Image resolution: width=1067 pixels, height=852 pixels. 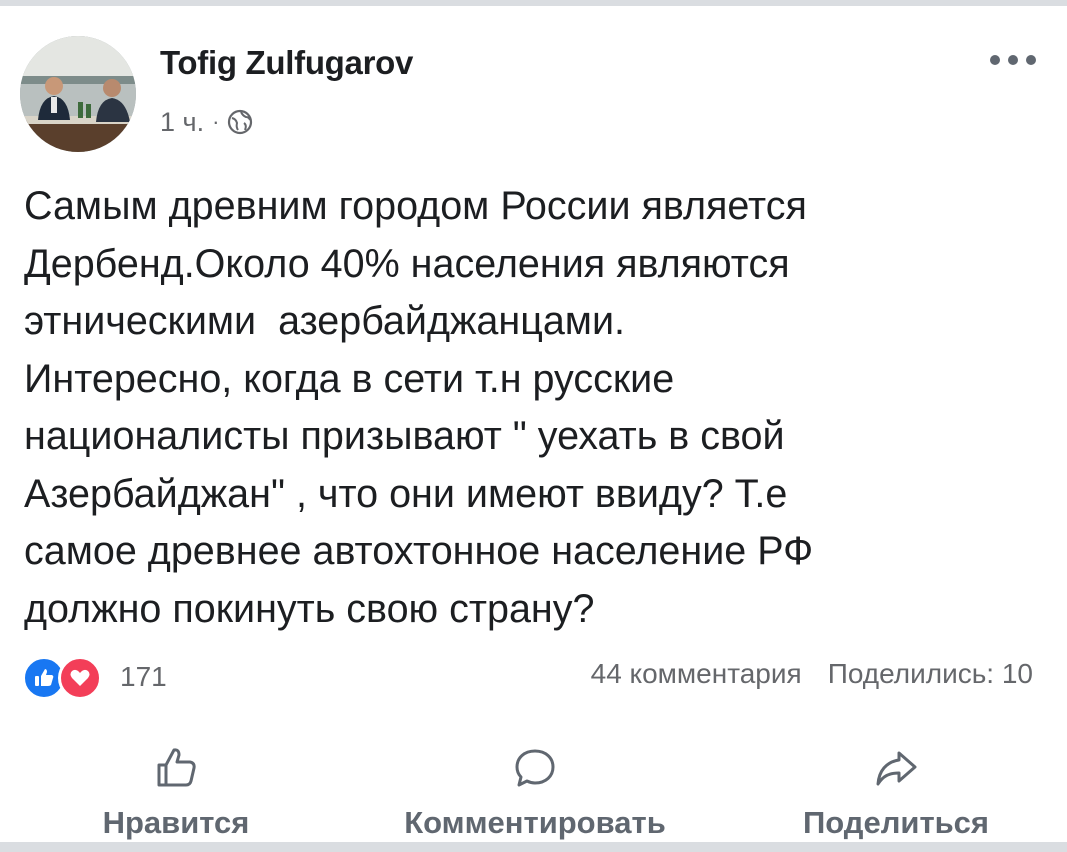 I want to click on post-stats: 44 комментария Поделились: 10, so click(x=812, y=674).